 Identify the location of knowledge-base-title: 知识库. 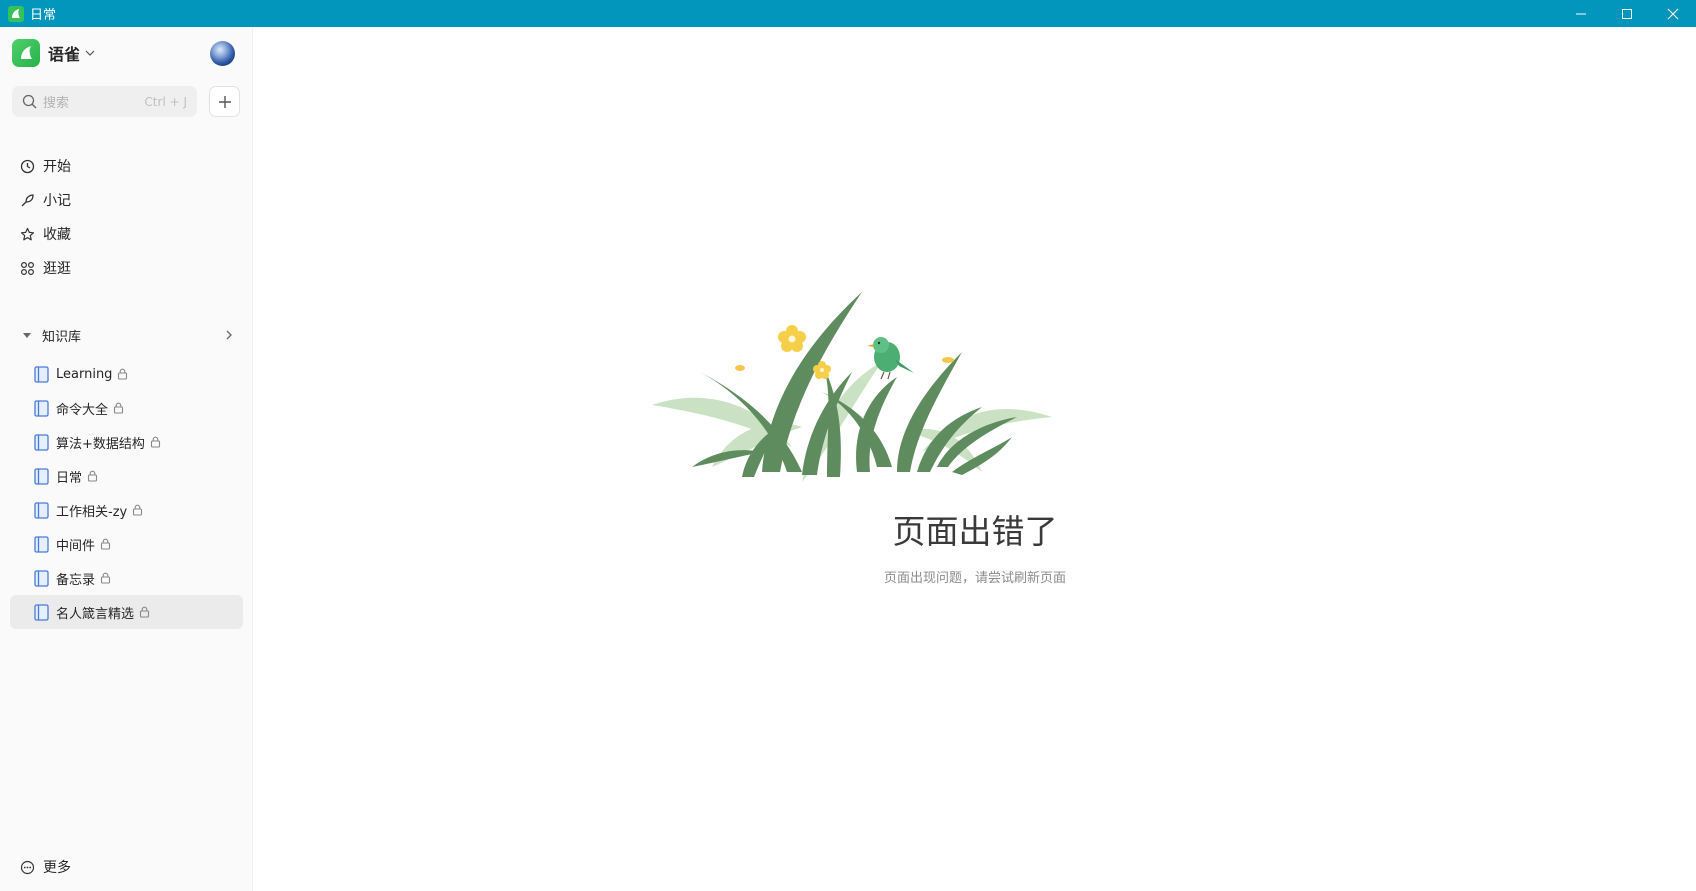
(62, 337).